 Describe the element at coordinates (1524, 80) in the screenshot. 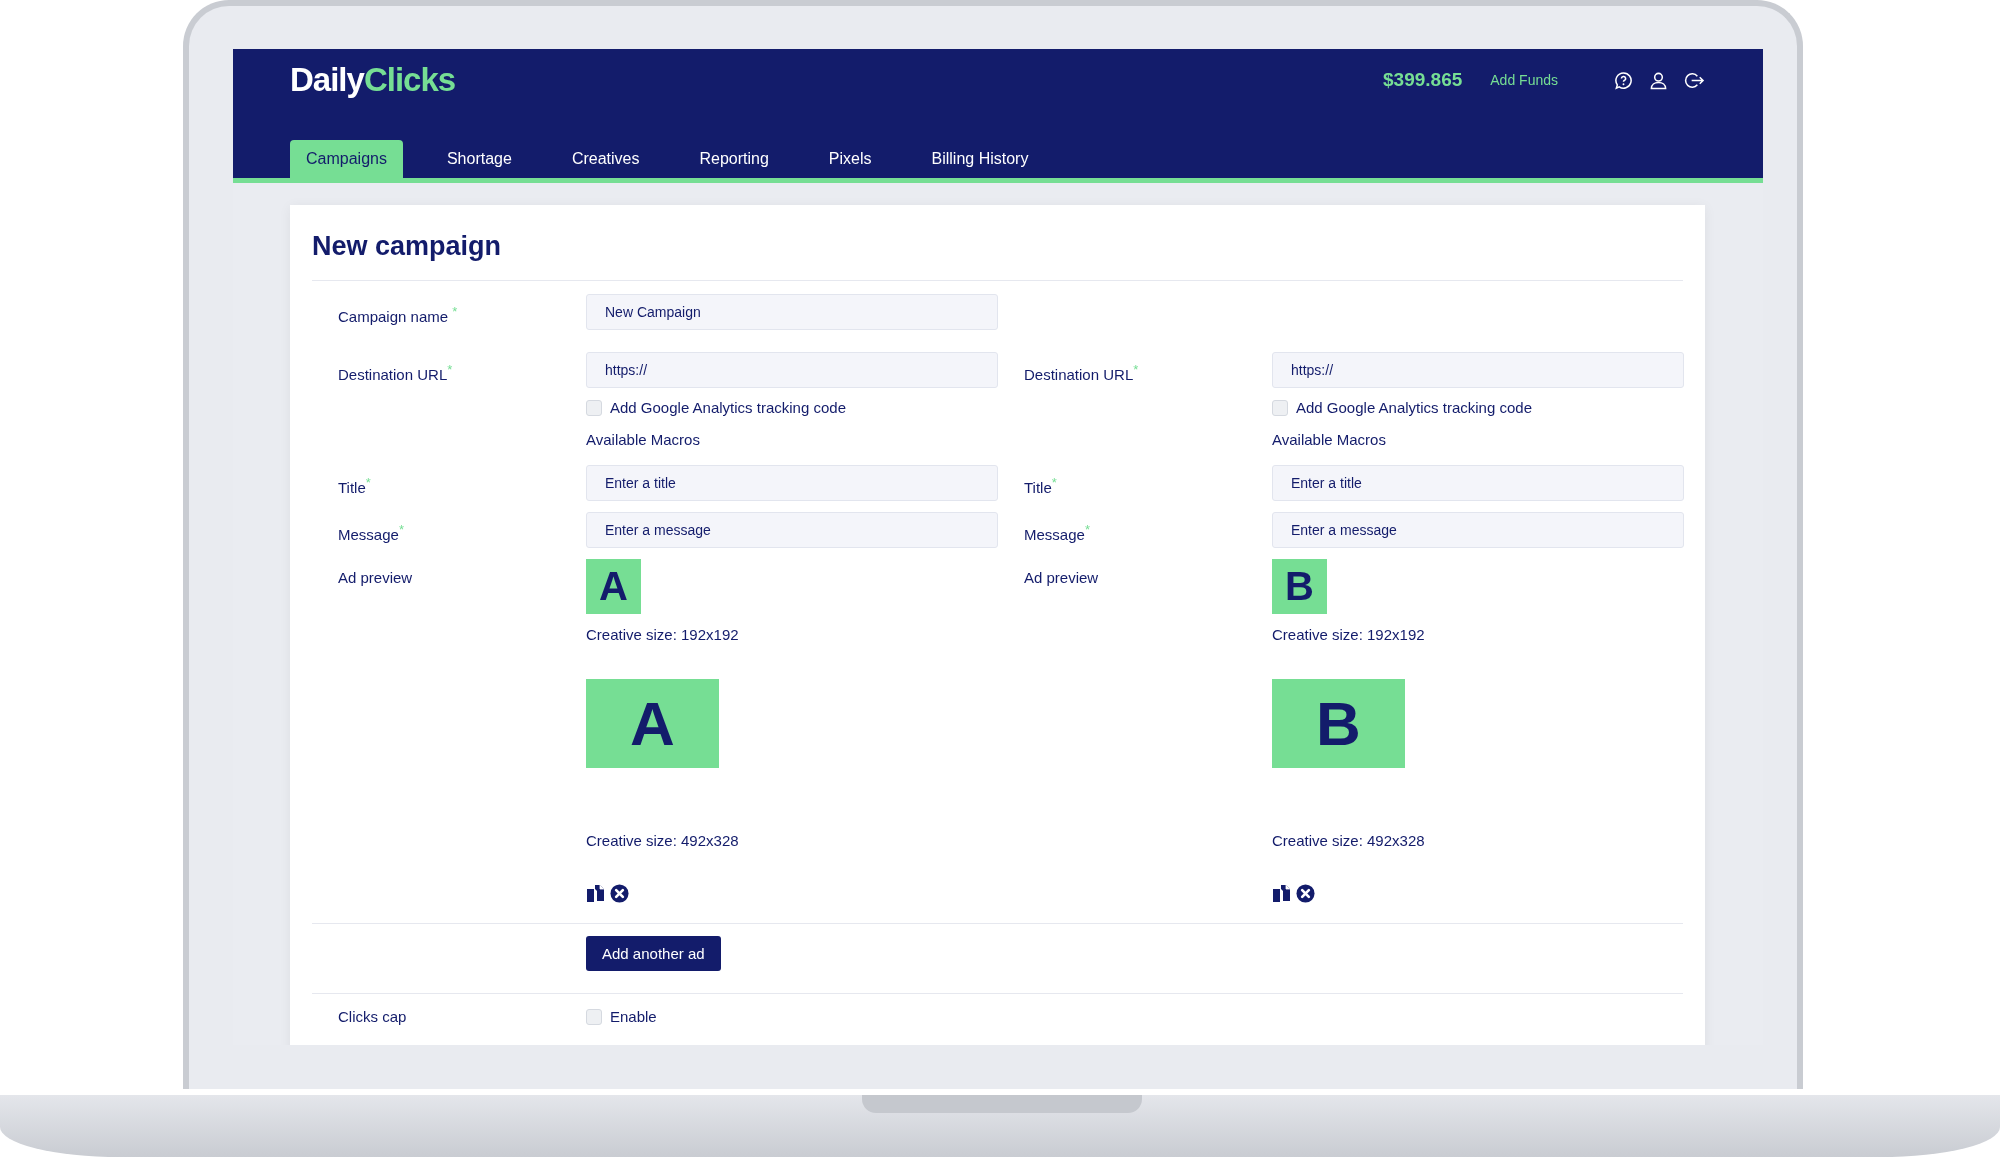

I see `add-funds-link: Add Funds` at that location.